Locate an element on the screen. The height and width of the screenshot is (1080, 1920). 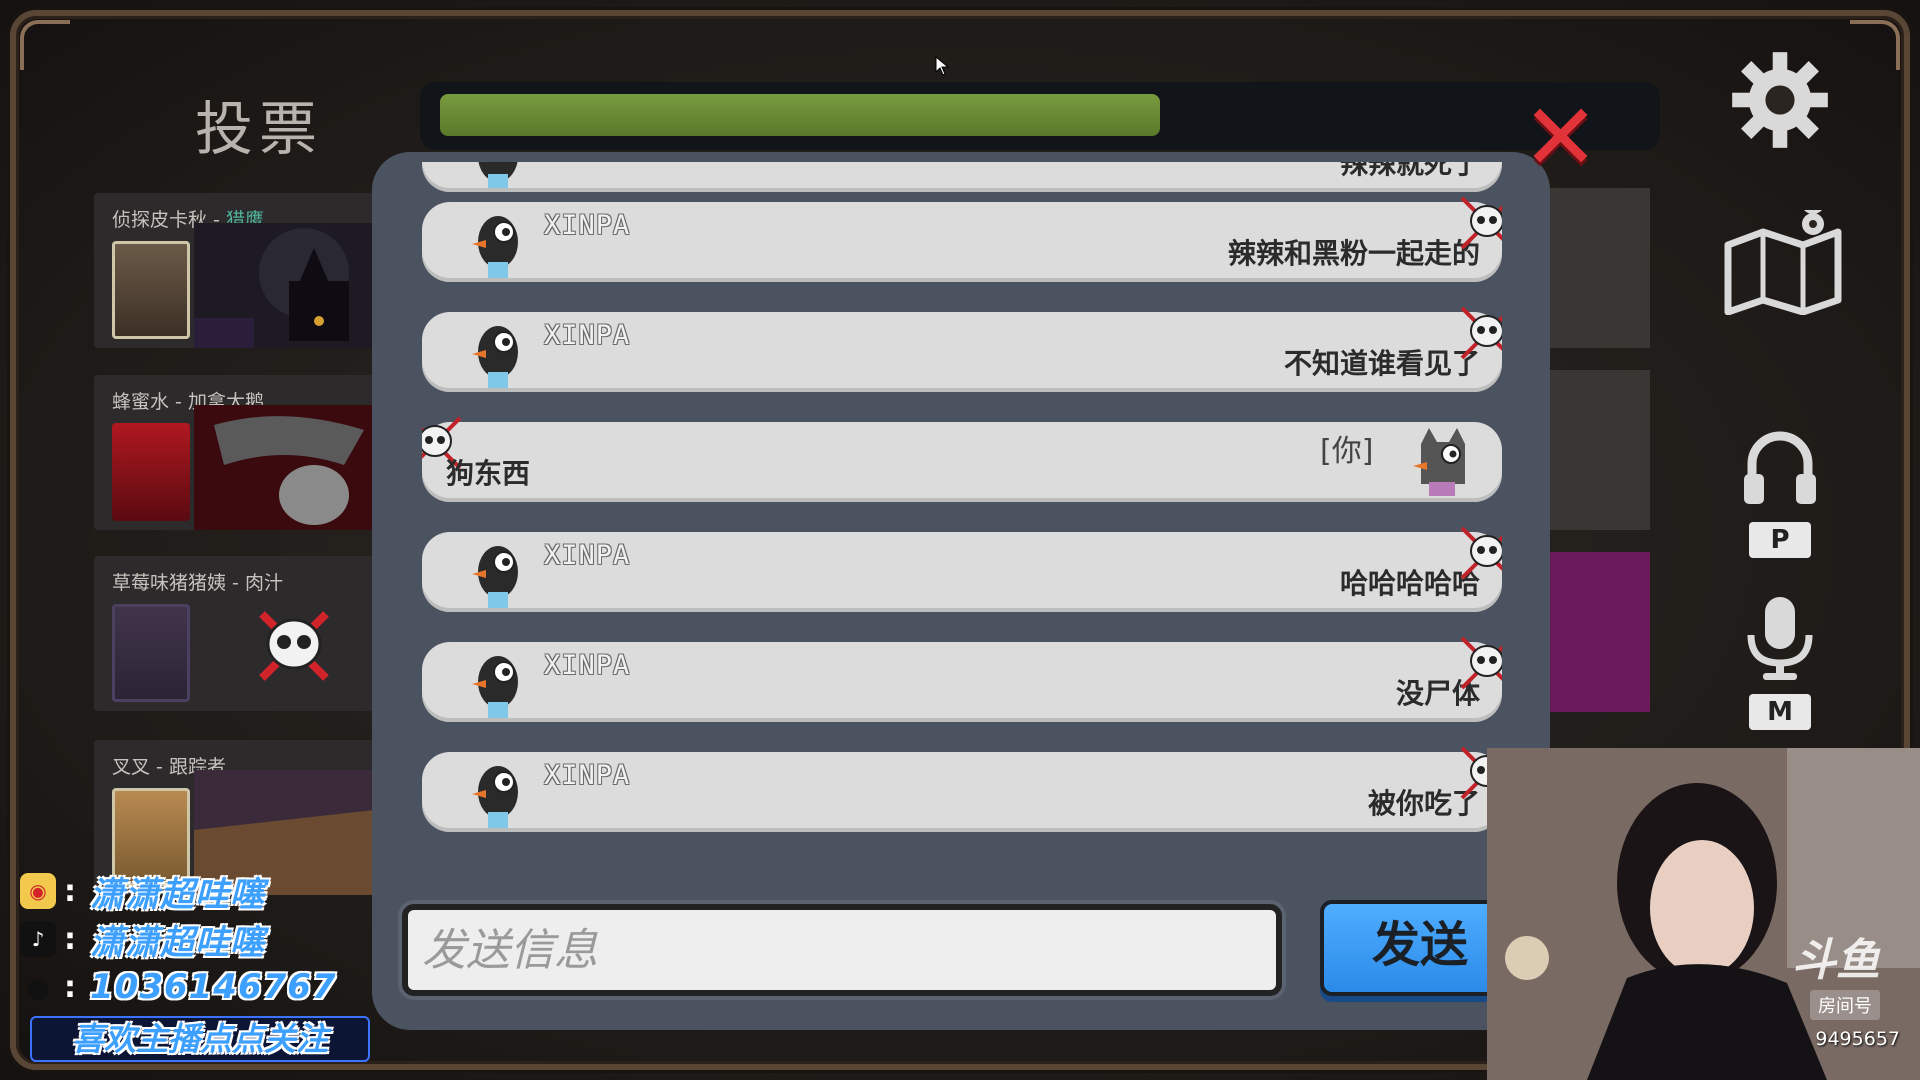
weibo-icon: ◉ is located at coordinates (38, 891).